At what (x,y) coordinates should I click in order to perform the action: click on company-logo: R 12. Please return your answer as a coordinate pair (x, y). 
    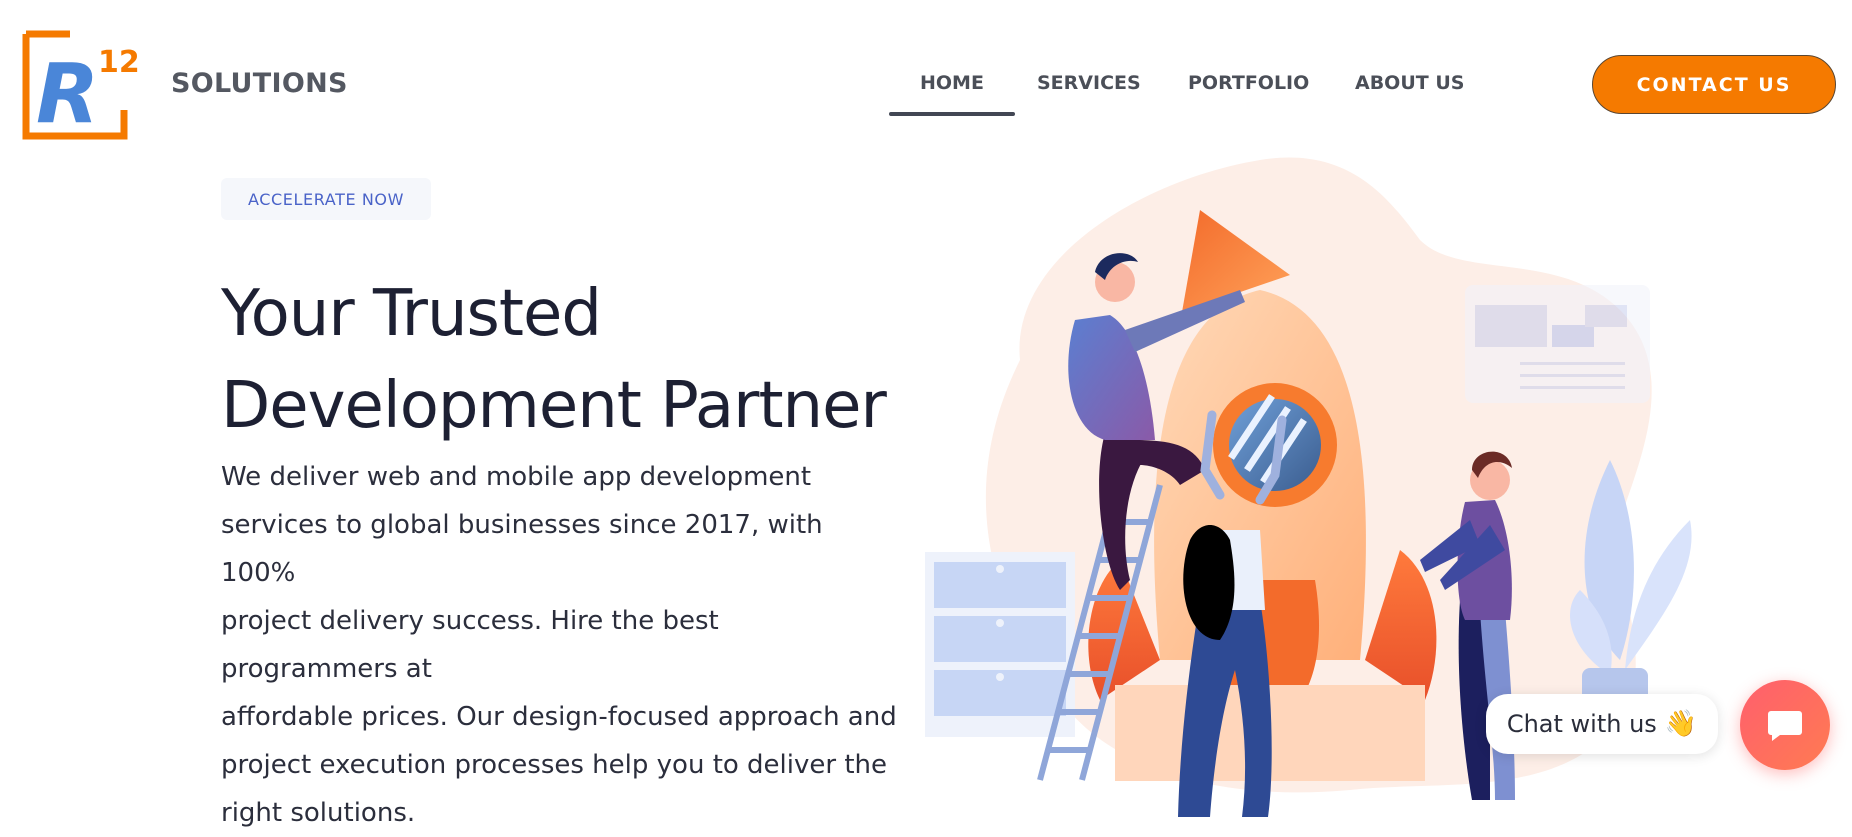
    Looking at the image, I should click on (81, 86).